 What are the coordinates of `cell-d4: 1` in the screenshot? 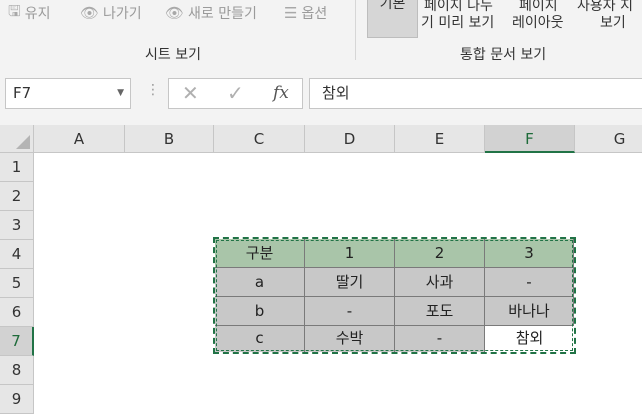 It's located at (350, 253).